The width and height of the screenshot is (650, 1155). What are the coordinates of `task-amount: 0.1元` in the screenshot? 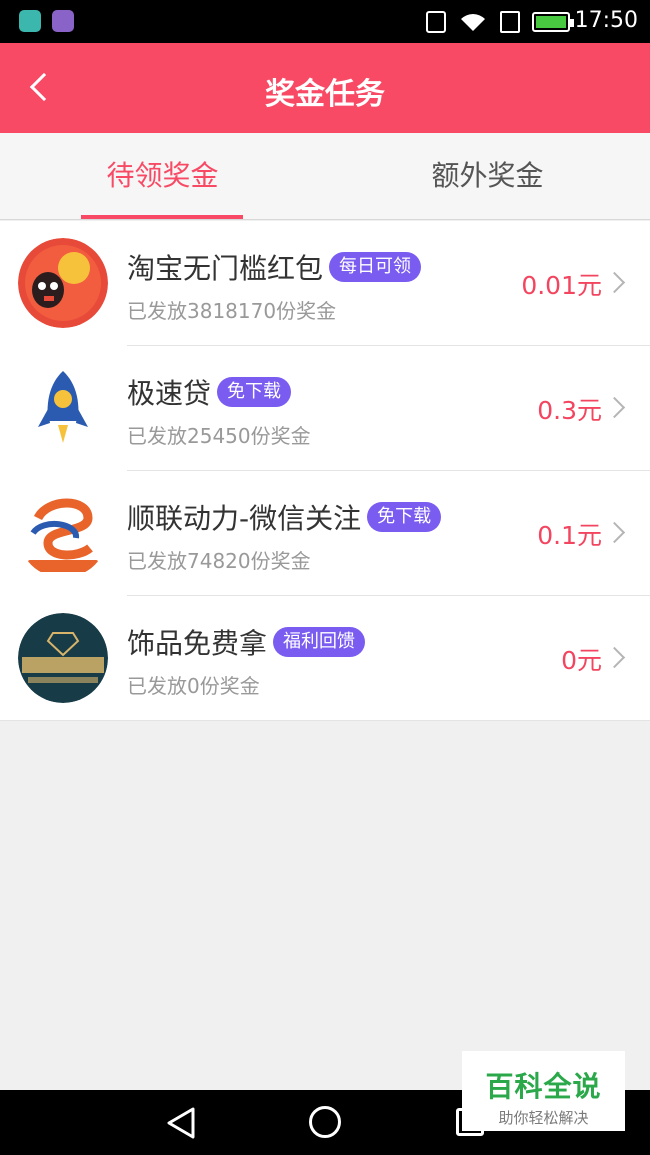 It's located at (569, 535).